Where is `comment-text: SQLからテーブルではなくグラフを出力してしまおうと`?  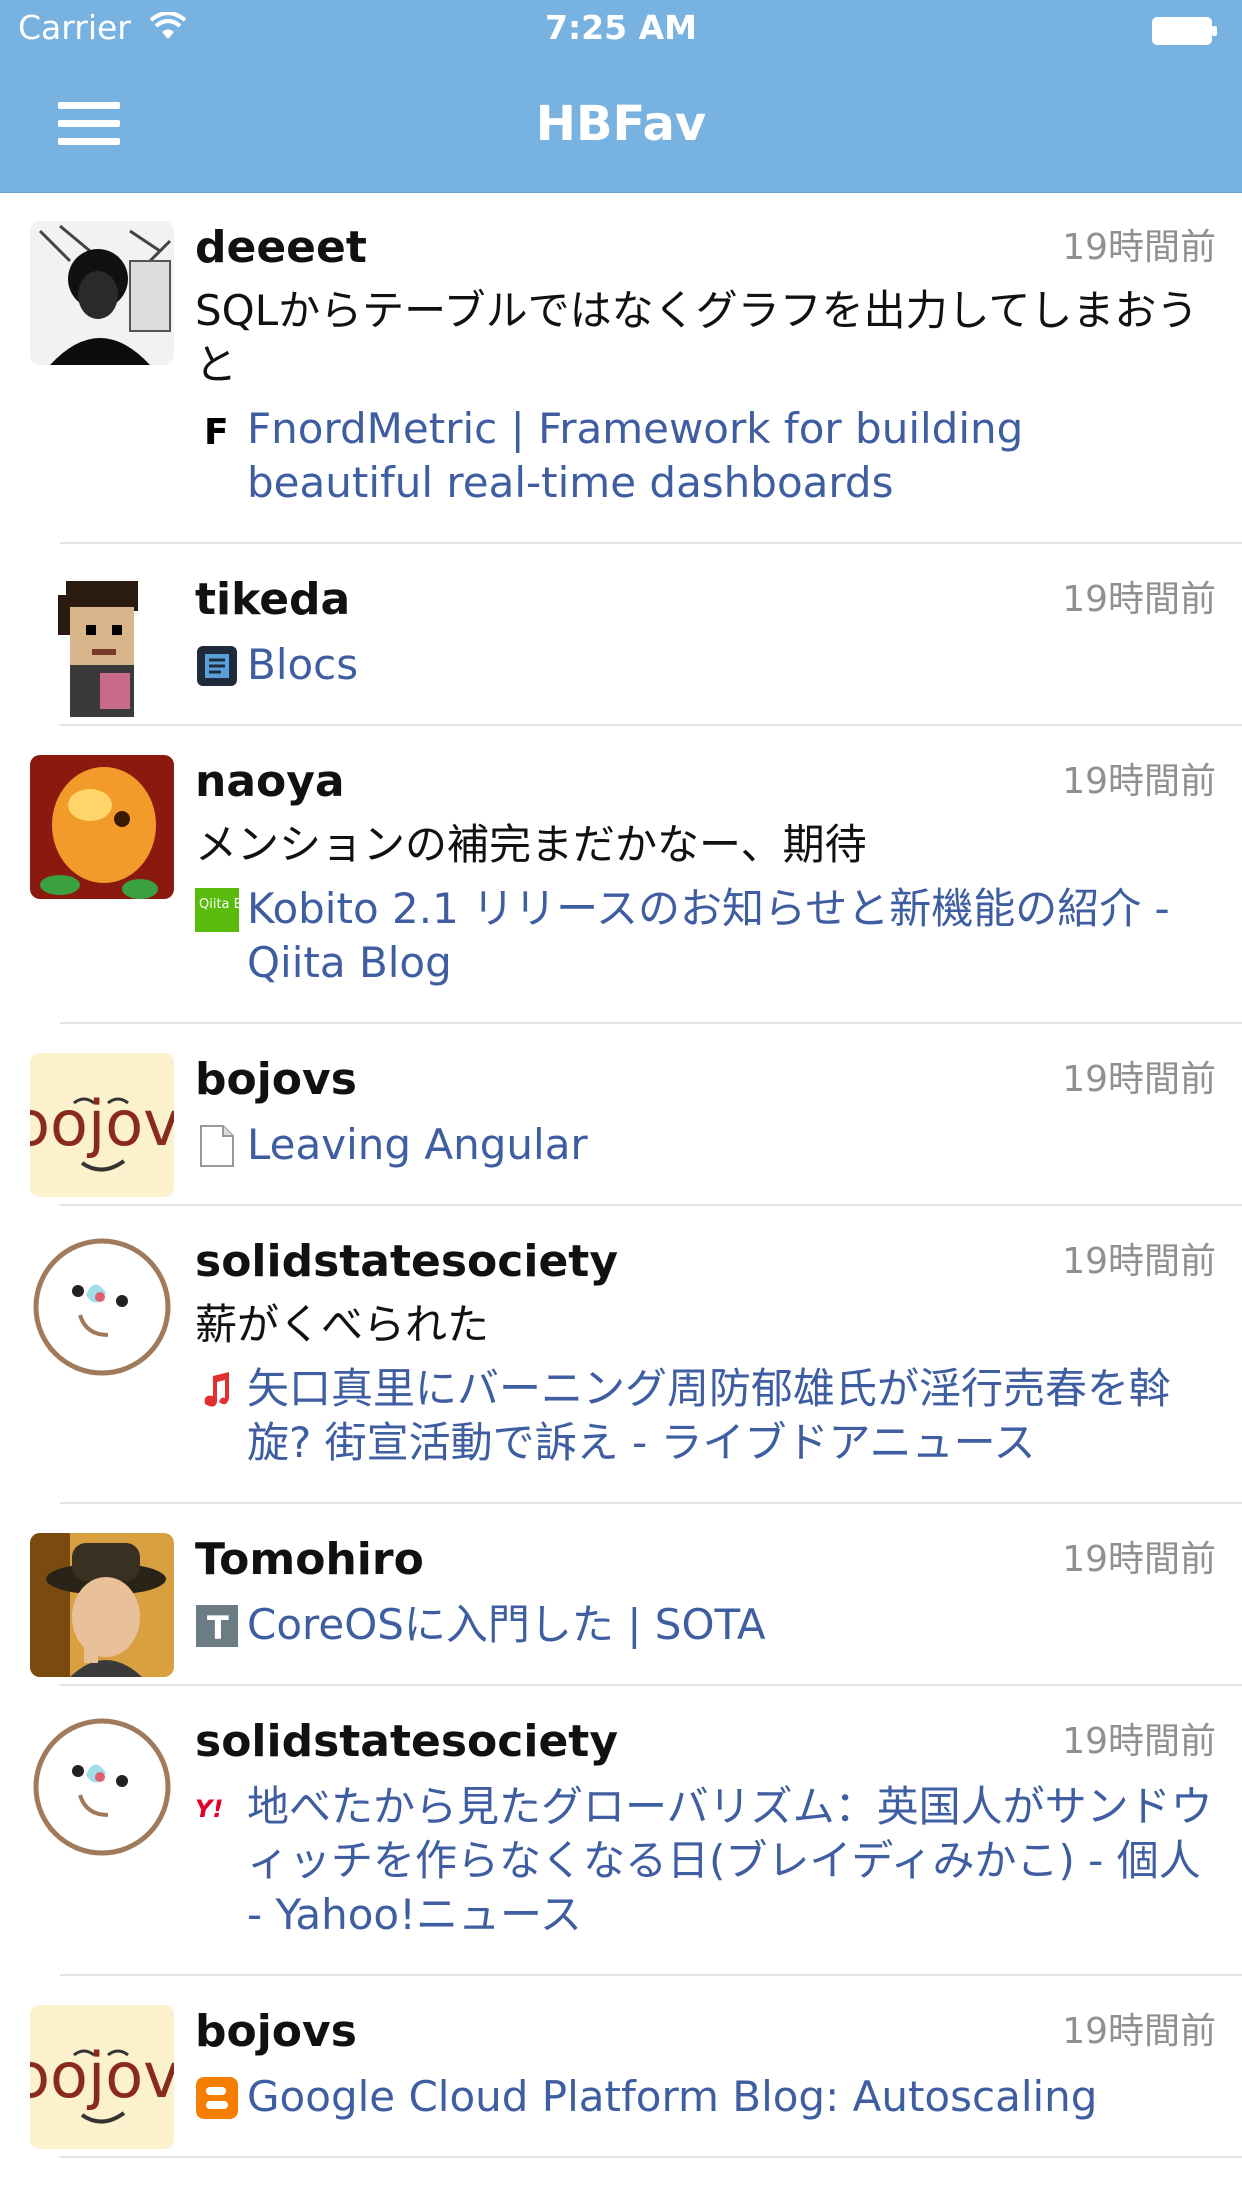 comment-text: SQLからテーブルではなくグラフを出力してしまおうと is located at coordinates (697, 337).